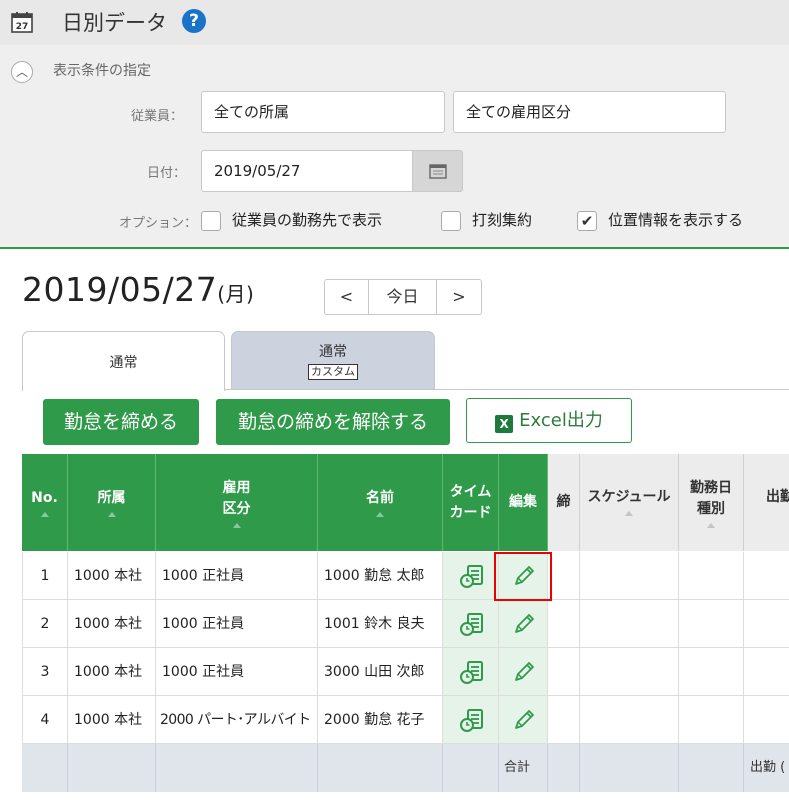  Describe the element at coordinates (211, 221) in the screenshot. I see `option-checkbox-workplace` at that location.